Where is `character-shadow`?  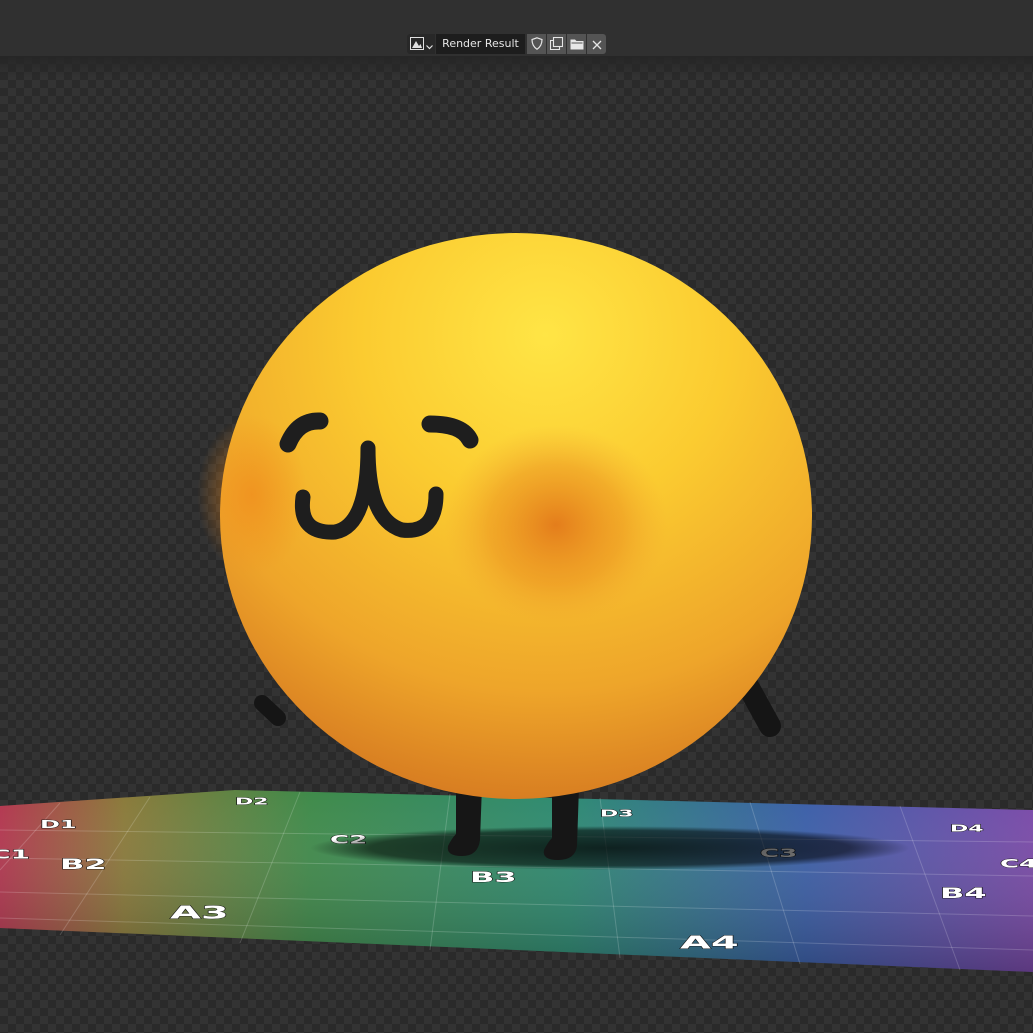 character-shadow is located at coordinates (610, 848).